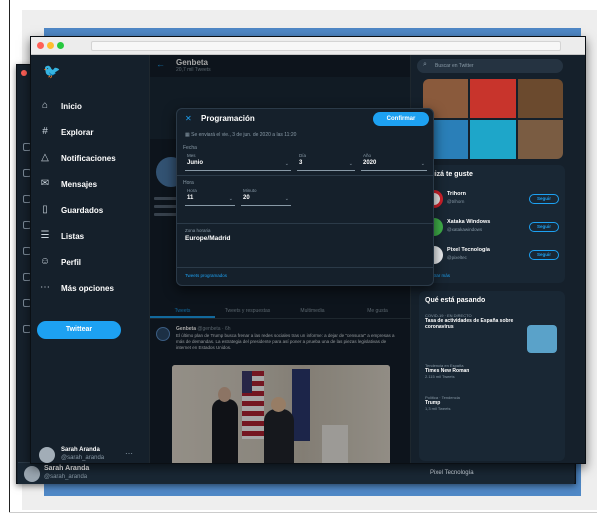 Image resolution: width=597 pixels, height=513 pixels. What do you see at coordinates (60, 236) in the screenshot?
I see `sidebar-item-listas: ☰ Listas` at bounding box center [60, 236].